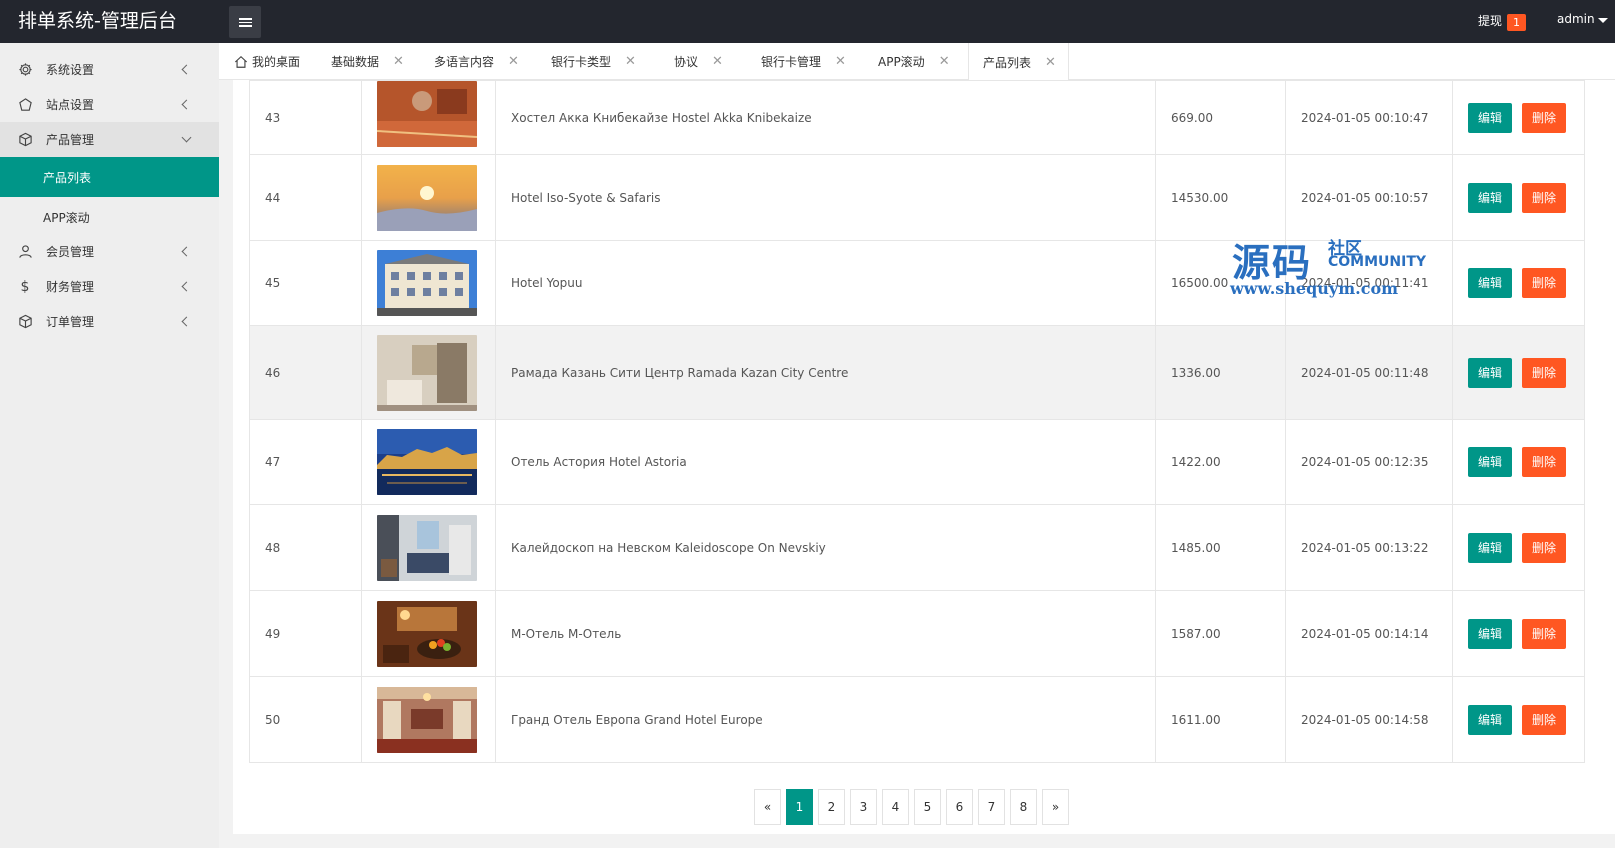  Describe the element at coordinates (109, 217) in the screenshot. I see `sidebar-subitem-app-scroll: APP滚动` at that location.